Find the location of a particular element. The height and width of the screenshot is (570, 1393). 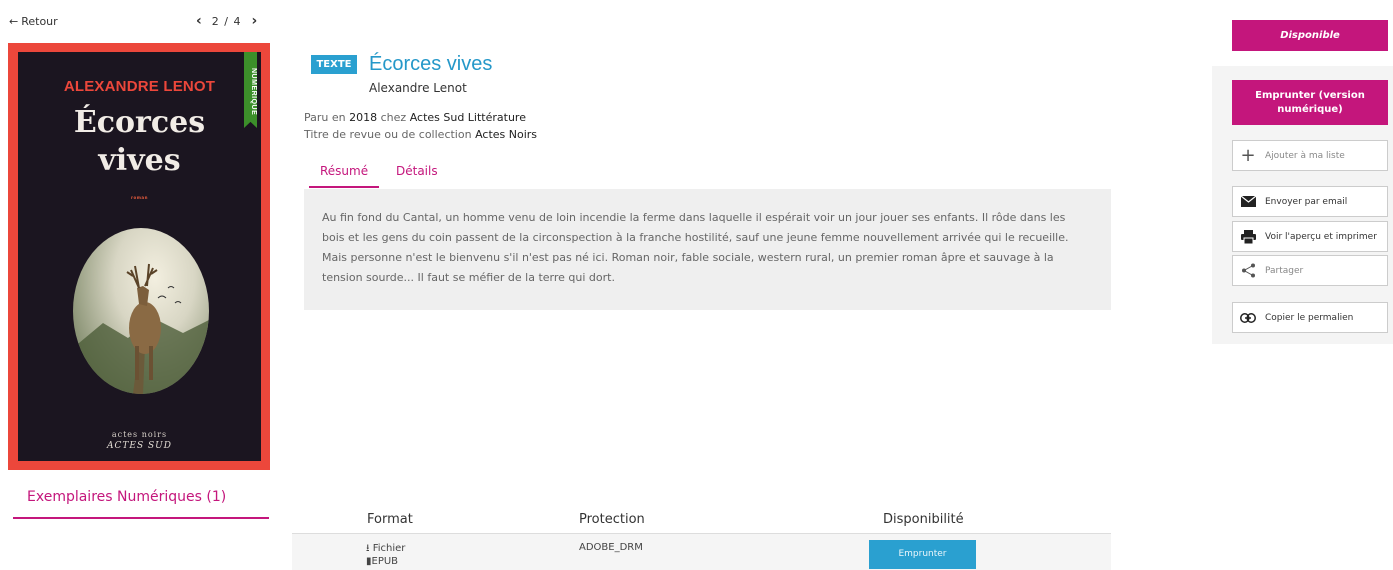

published-prefix: Paru en is located at coordinates (325, 117).